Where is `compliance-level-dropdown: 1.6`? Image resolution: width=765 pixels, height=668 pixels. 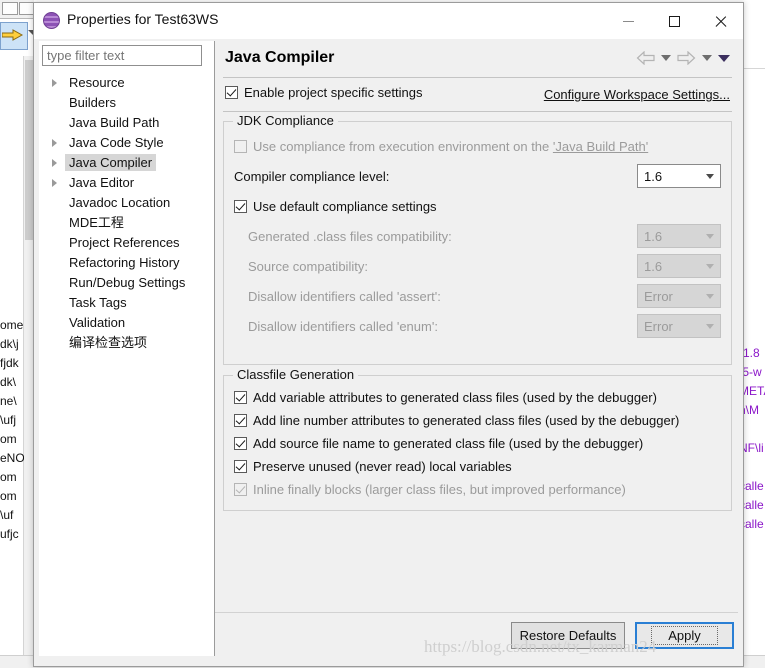
compliance-level-dropdown: 1.6 is located at coordinates (679, 176).